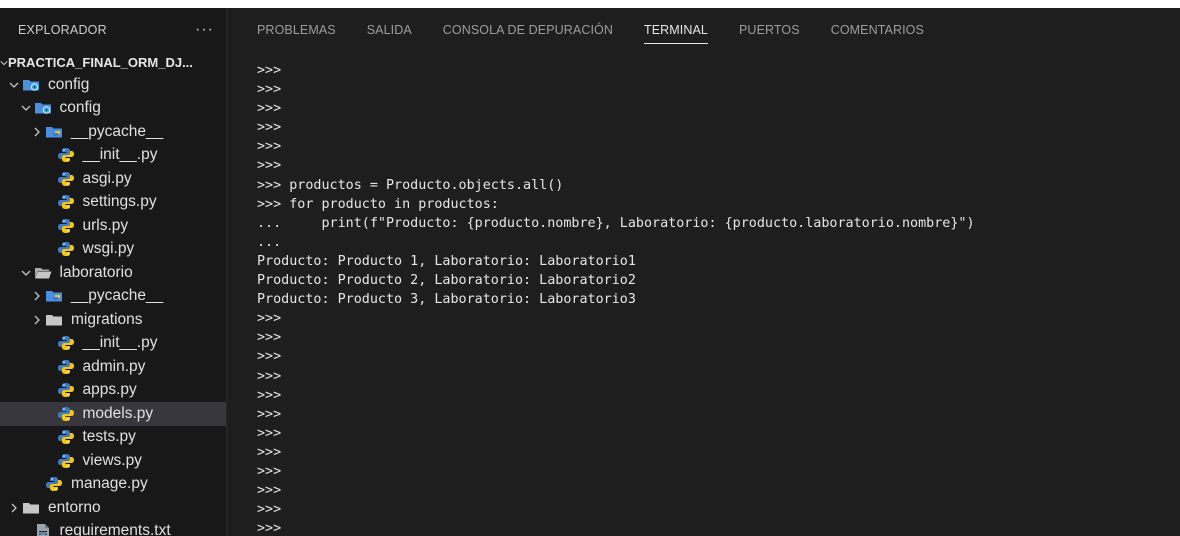  Describe the element at coordinates (109, 484) in the screenshot. I see `tree-item-label: manage.py` at that location.